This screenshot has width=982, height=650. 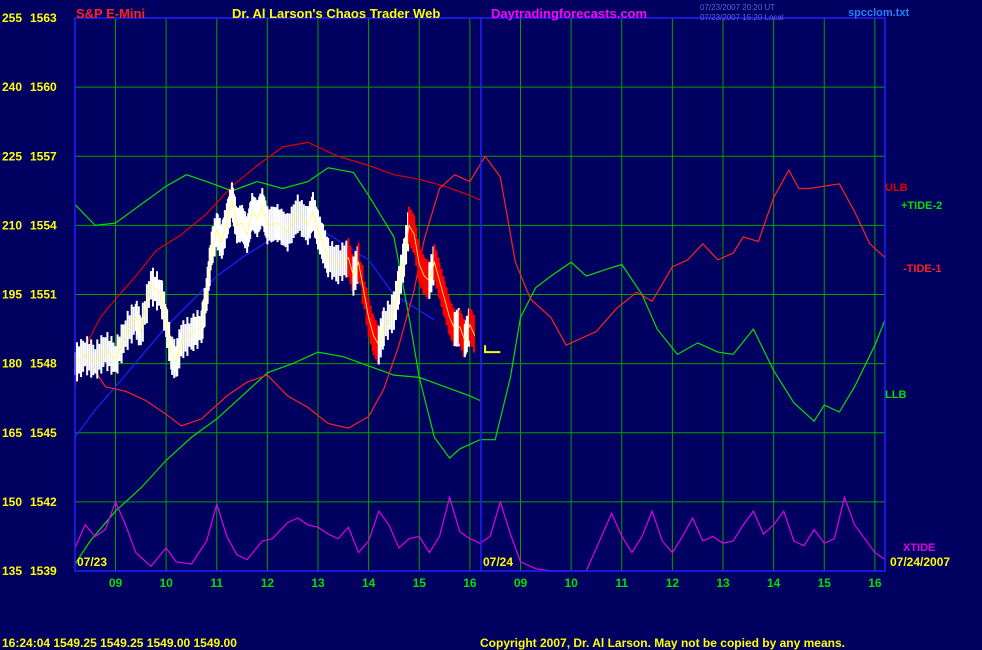 What do you see at coordinates (920, 562) in the screenshot?
I see `date-label-end: 07/24/2007` at bounding box center [920, 562].